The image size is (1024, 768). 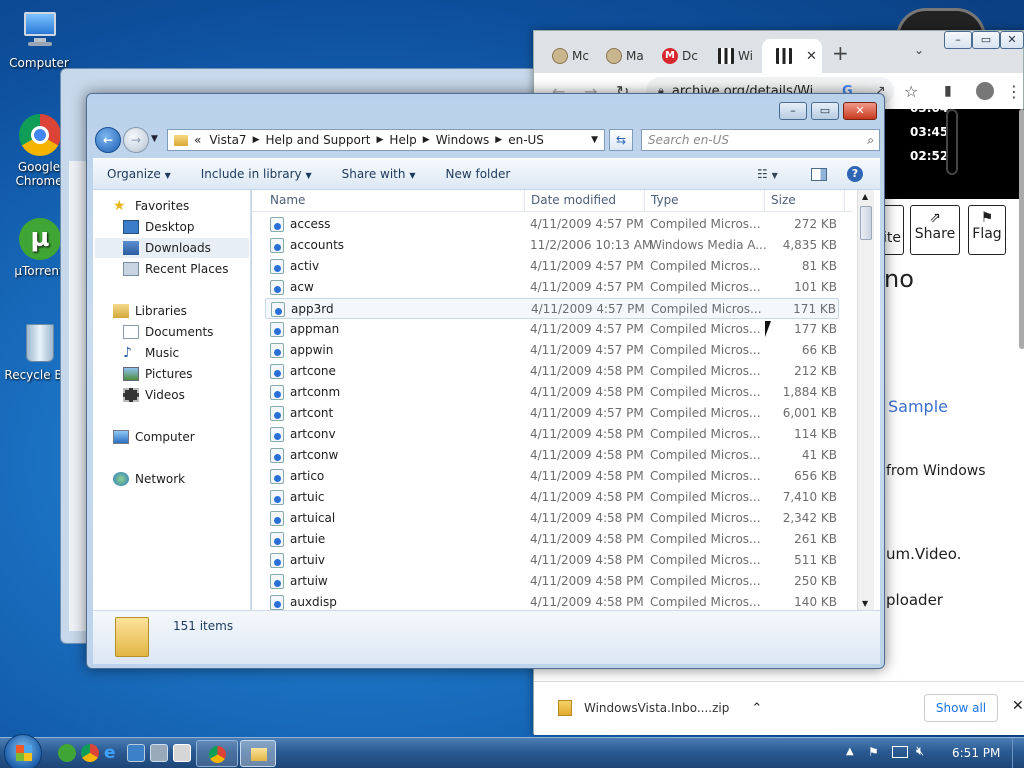 I want to click on taskbar-button-explorer, so click(x=258, y=753).